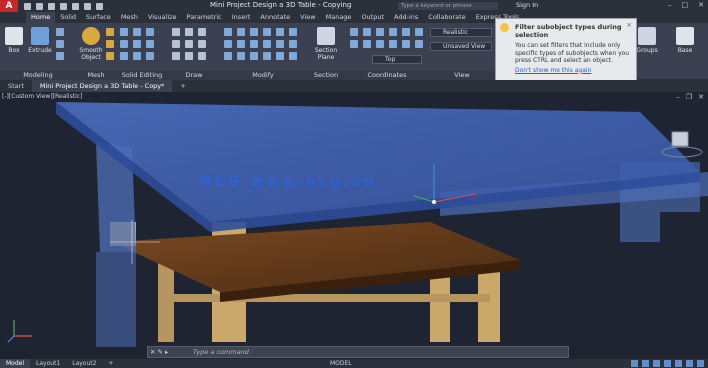  Describe the element at coordinates (241, 17) in the screenshot. I see `tab-insert: Insert` at that location.